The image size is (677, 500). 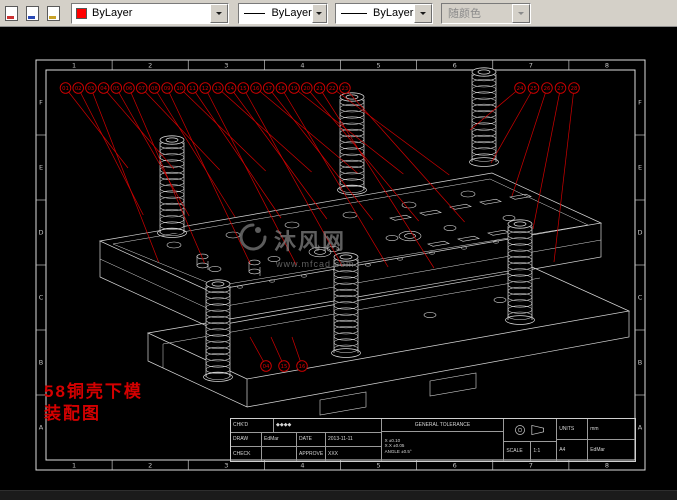 I want to click on svg-text: 23, so click(x=345, y=89).